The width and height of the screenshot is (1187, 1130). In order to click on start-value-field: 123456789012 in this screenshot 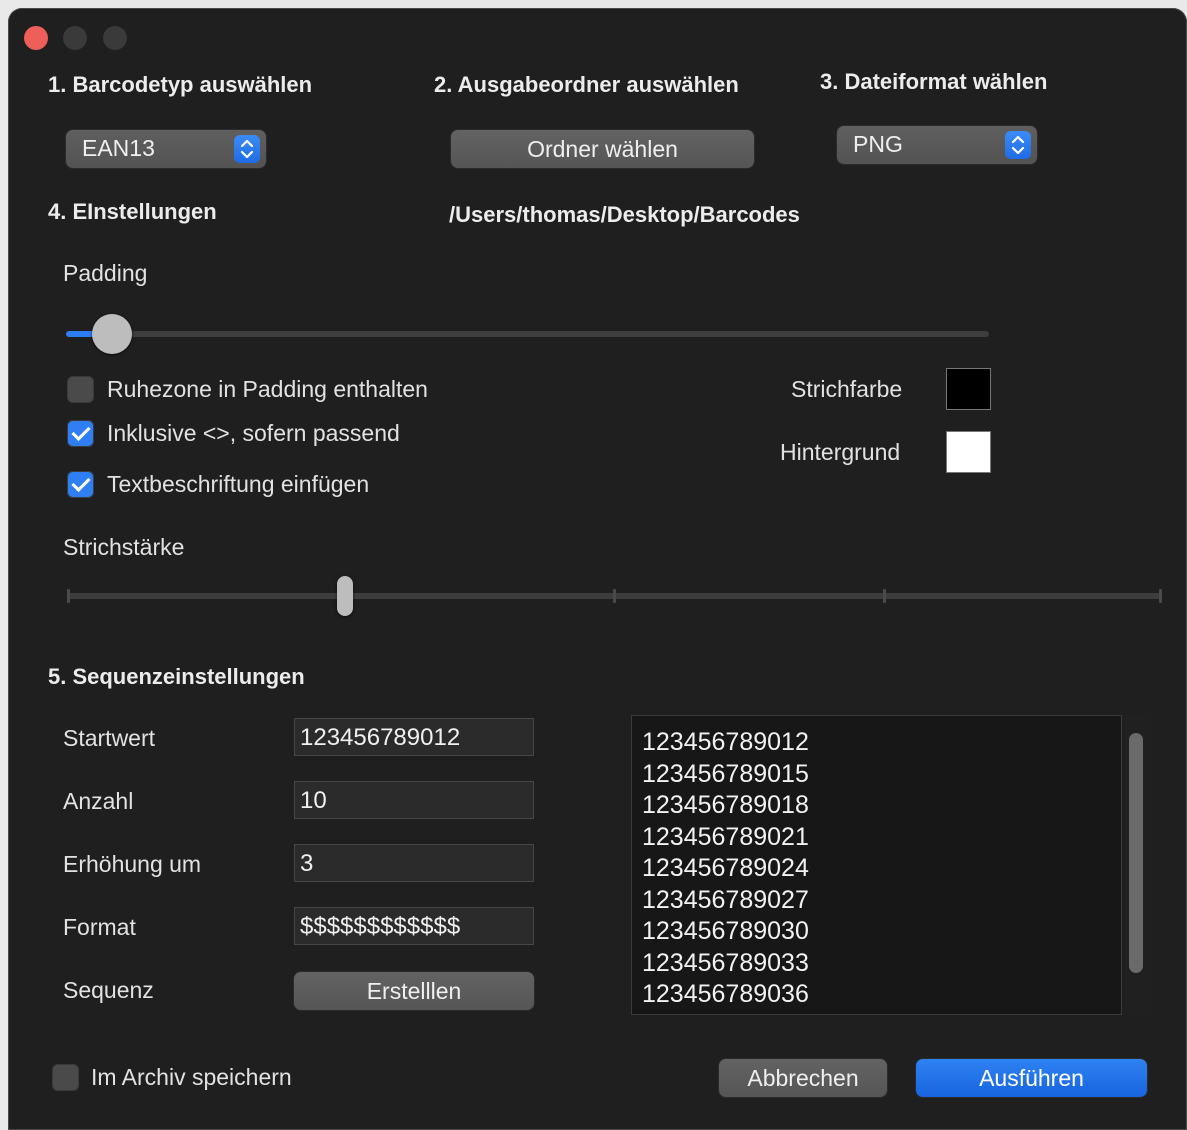, I will do `click(414, 737)`.